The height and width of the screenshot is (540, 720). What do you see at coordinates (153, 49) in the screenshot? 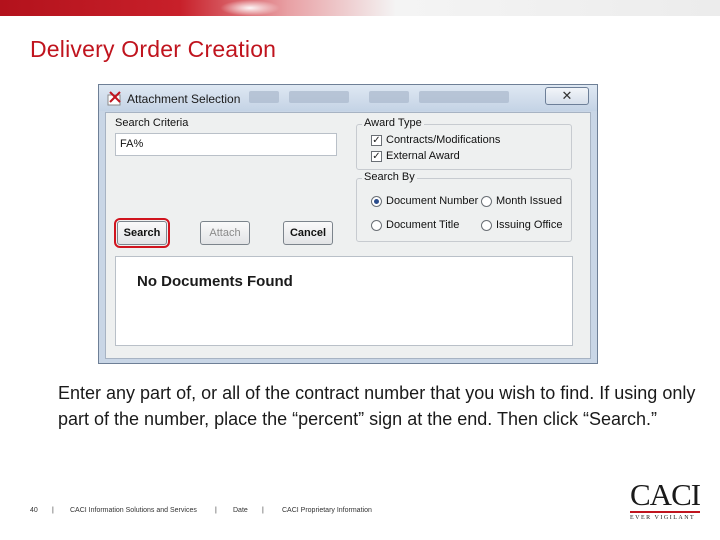
I see `slide-title: Delivery Order Creation` at bounding box center [153, 49].